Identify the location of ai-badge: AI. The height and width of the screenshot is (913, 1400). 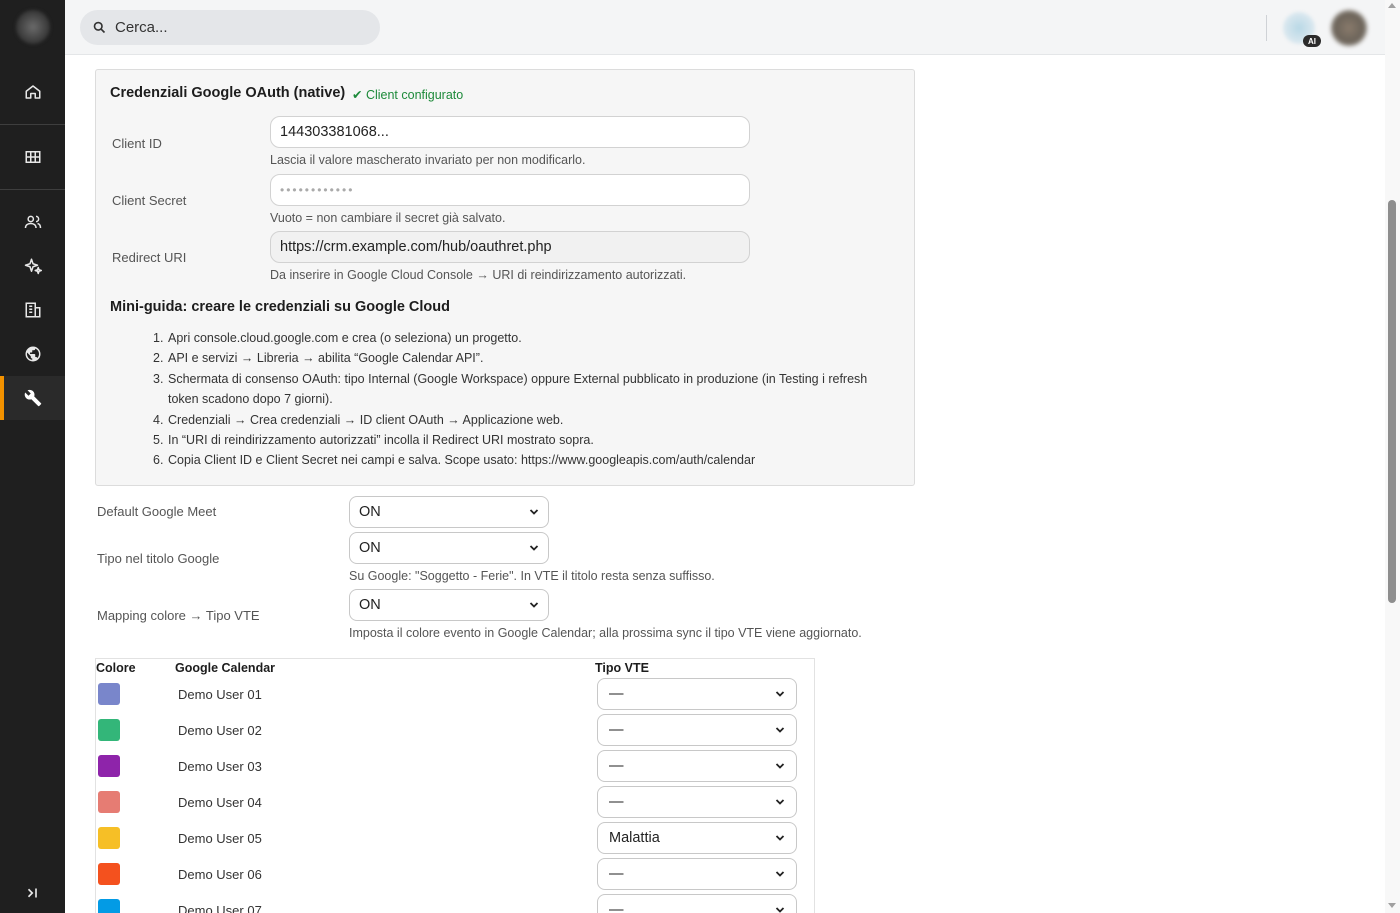
(1312, 41).